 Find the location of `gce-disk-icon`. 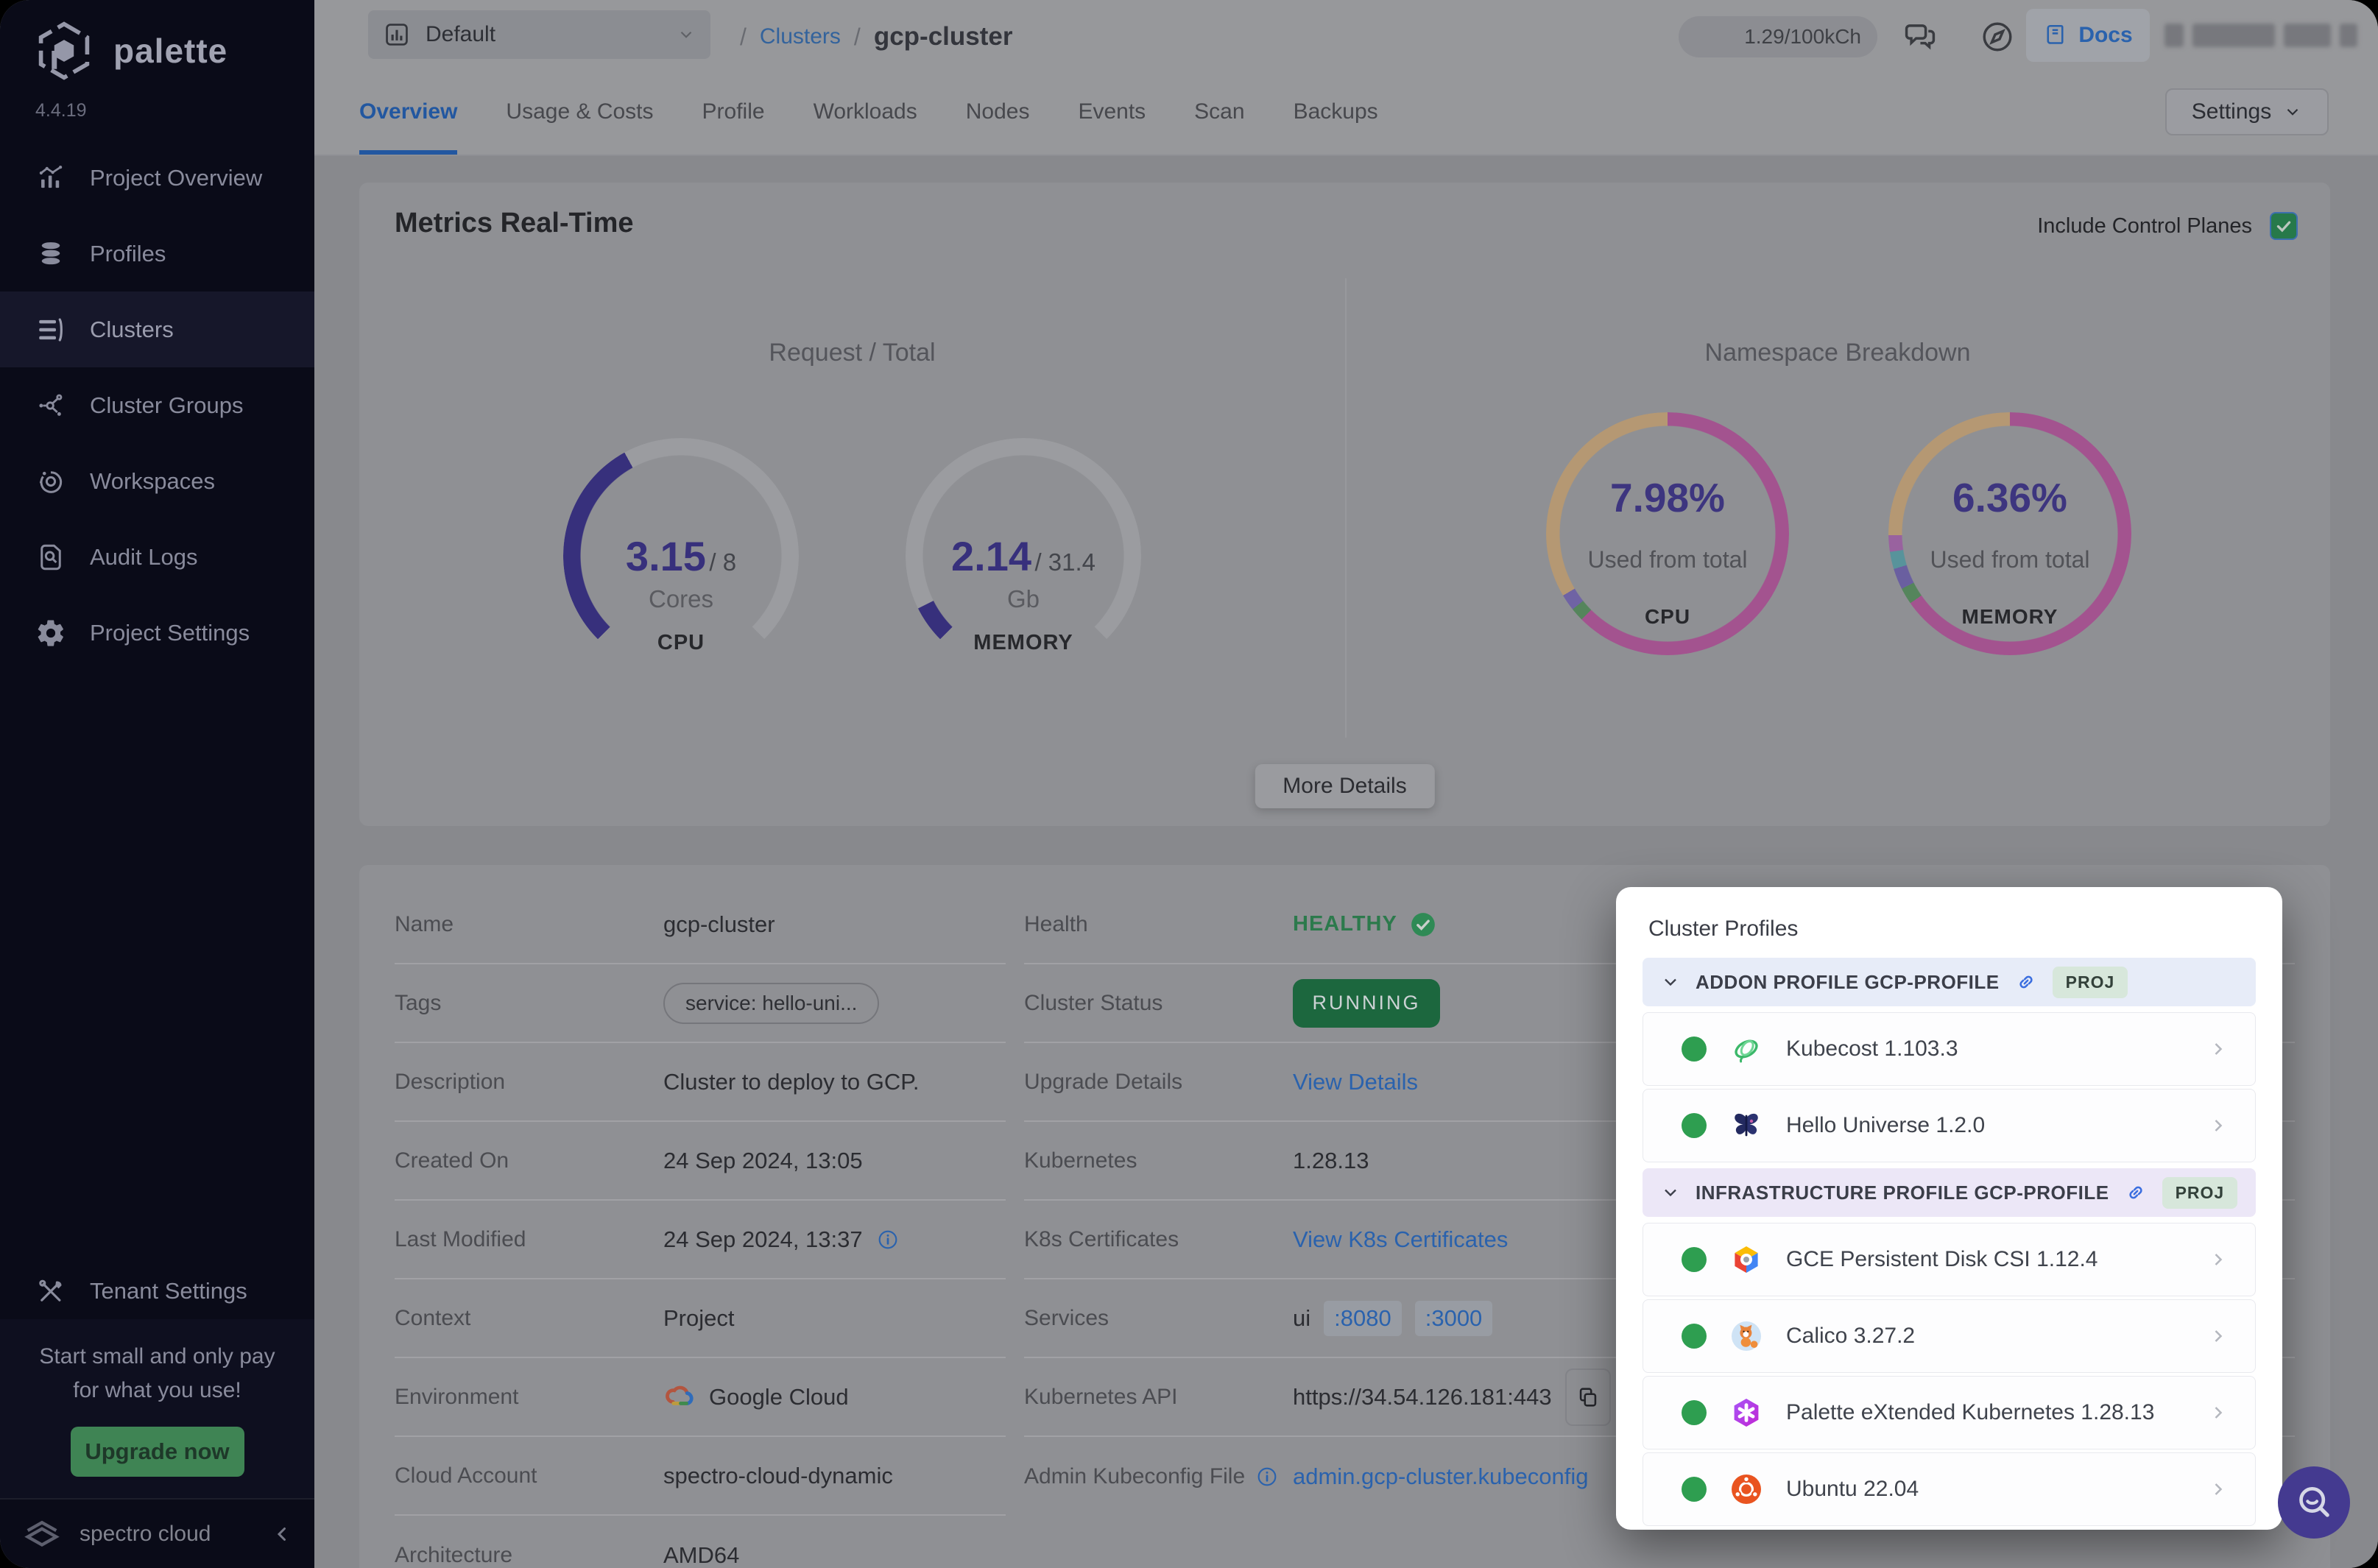

gce-disk-icon is located at coordinates (1746, 1259).